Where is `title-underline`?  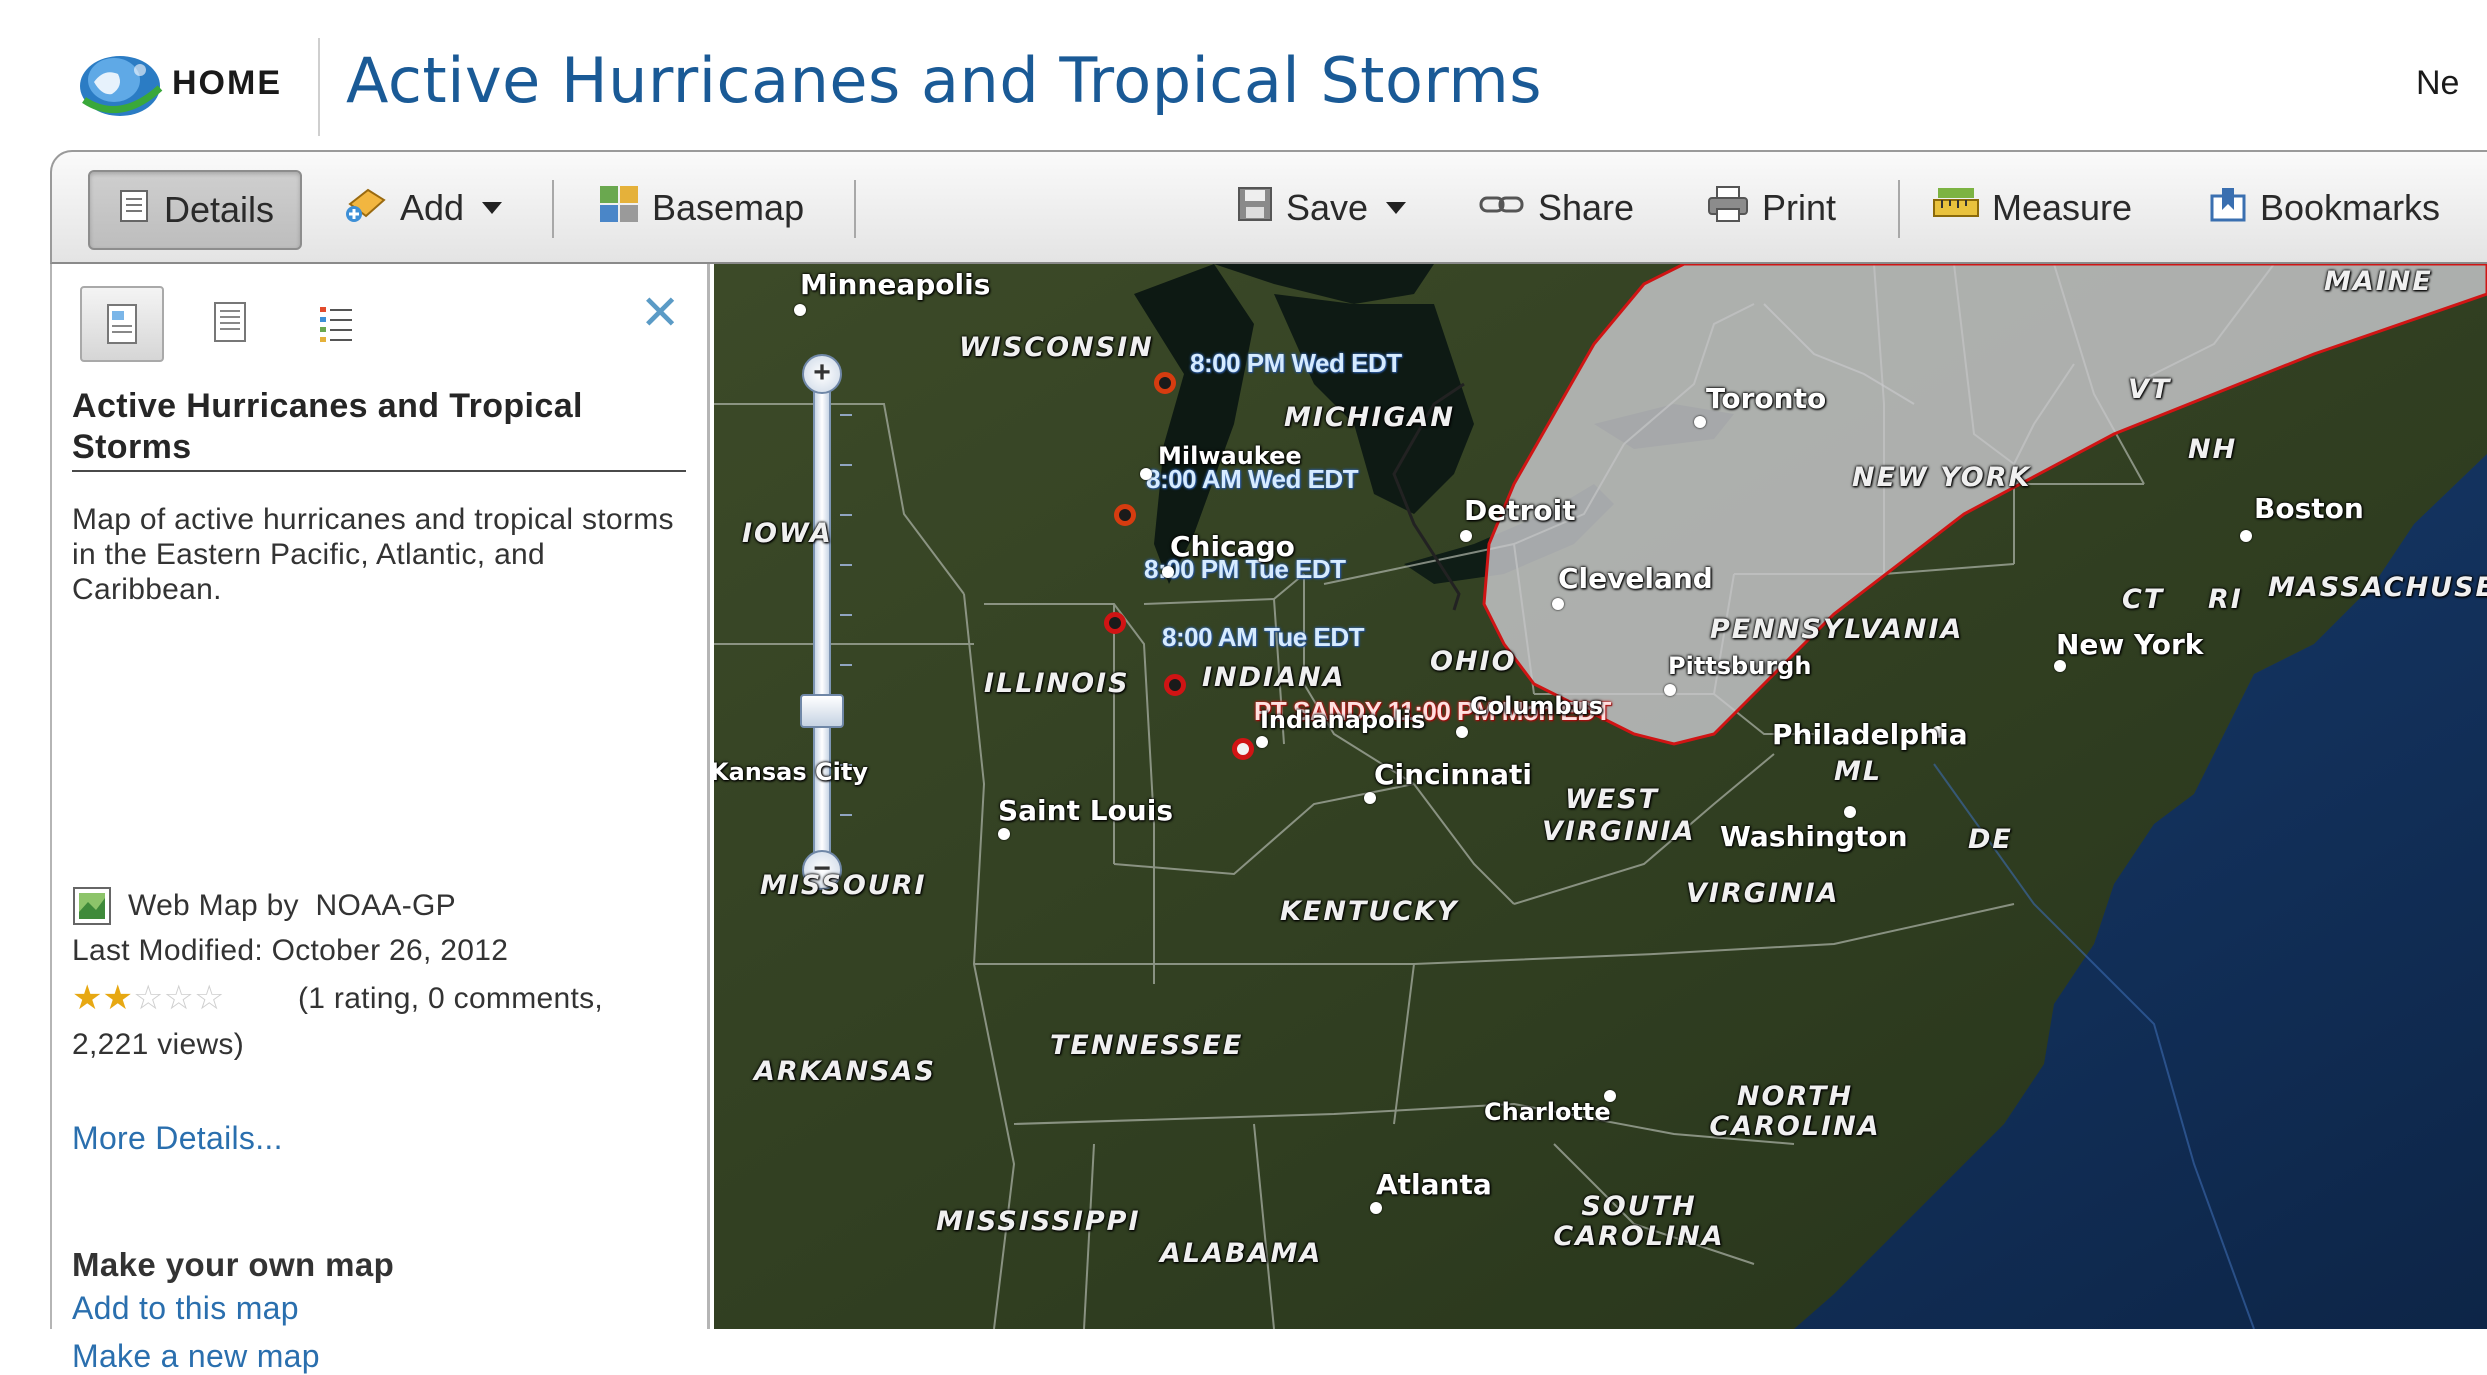 title-underline is located at coordinates (379, 471).